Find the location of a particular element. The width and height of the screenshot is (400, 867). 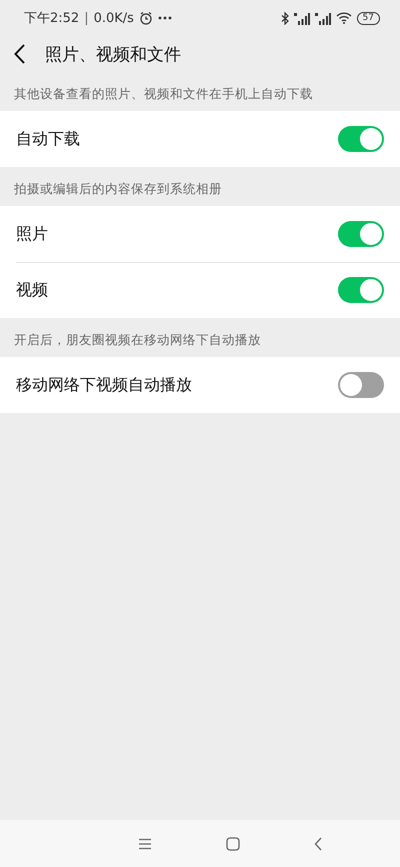

section-caption: 拍摄或编辑后的内容保存到系统相册 is located at coordinates (118, 189).